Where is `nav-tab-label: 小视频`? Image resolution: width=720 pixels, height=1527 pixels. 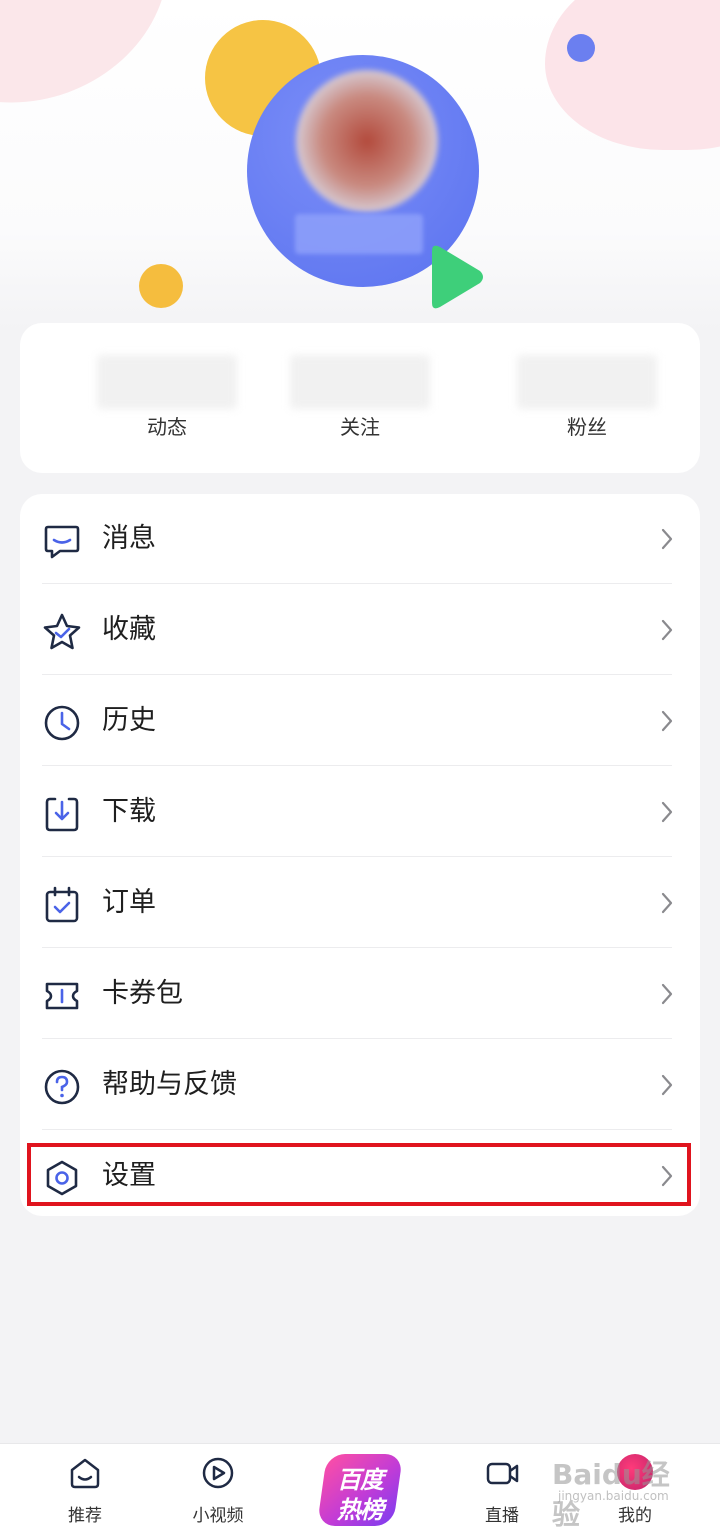
nav-tab-label: 小视频 is located at coordinates (218, 1516).